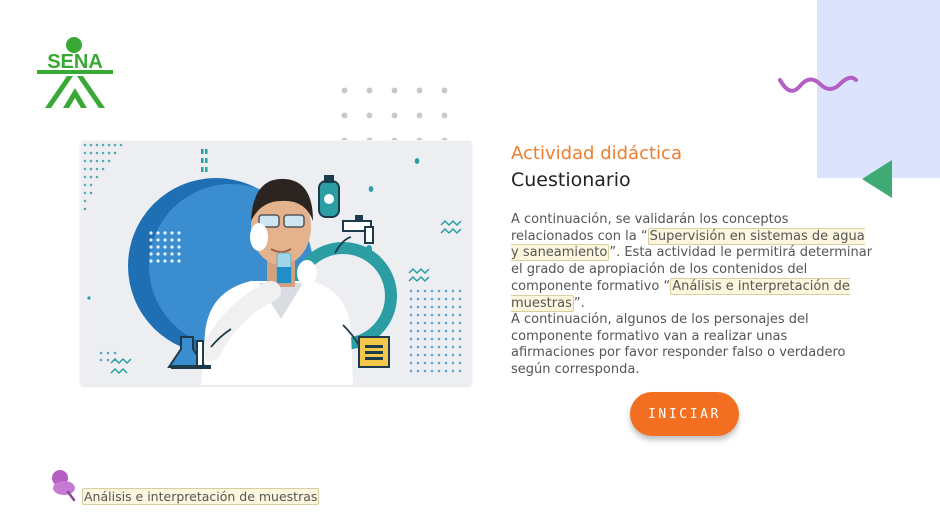 This screenshot has width=940, height=528. Describe the element at coordinates (571, 180) in the screenshot. I see `page-title: Cuestionario` at that location.